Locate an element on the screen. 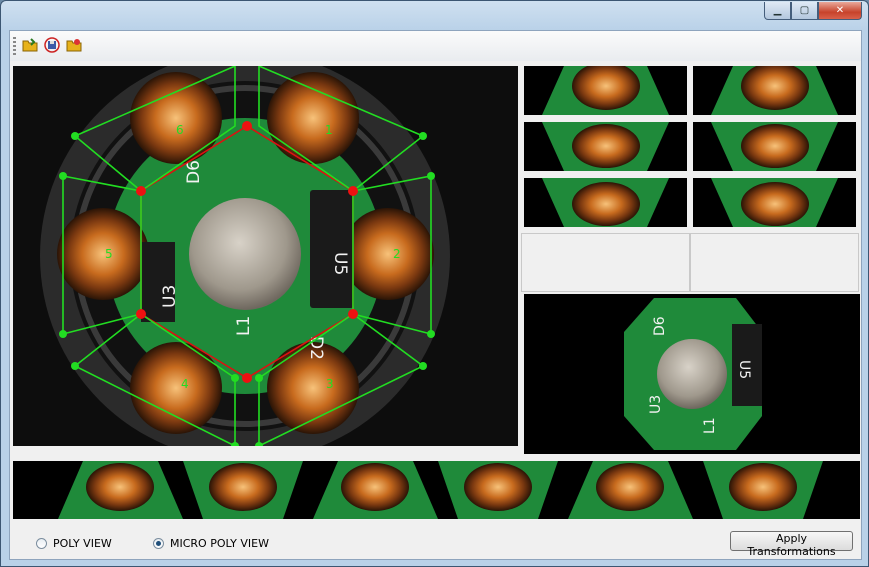 The width and height of the screenshot is (869, 567). save-button is located at coordinates (52, 45).